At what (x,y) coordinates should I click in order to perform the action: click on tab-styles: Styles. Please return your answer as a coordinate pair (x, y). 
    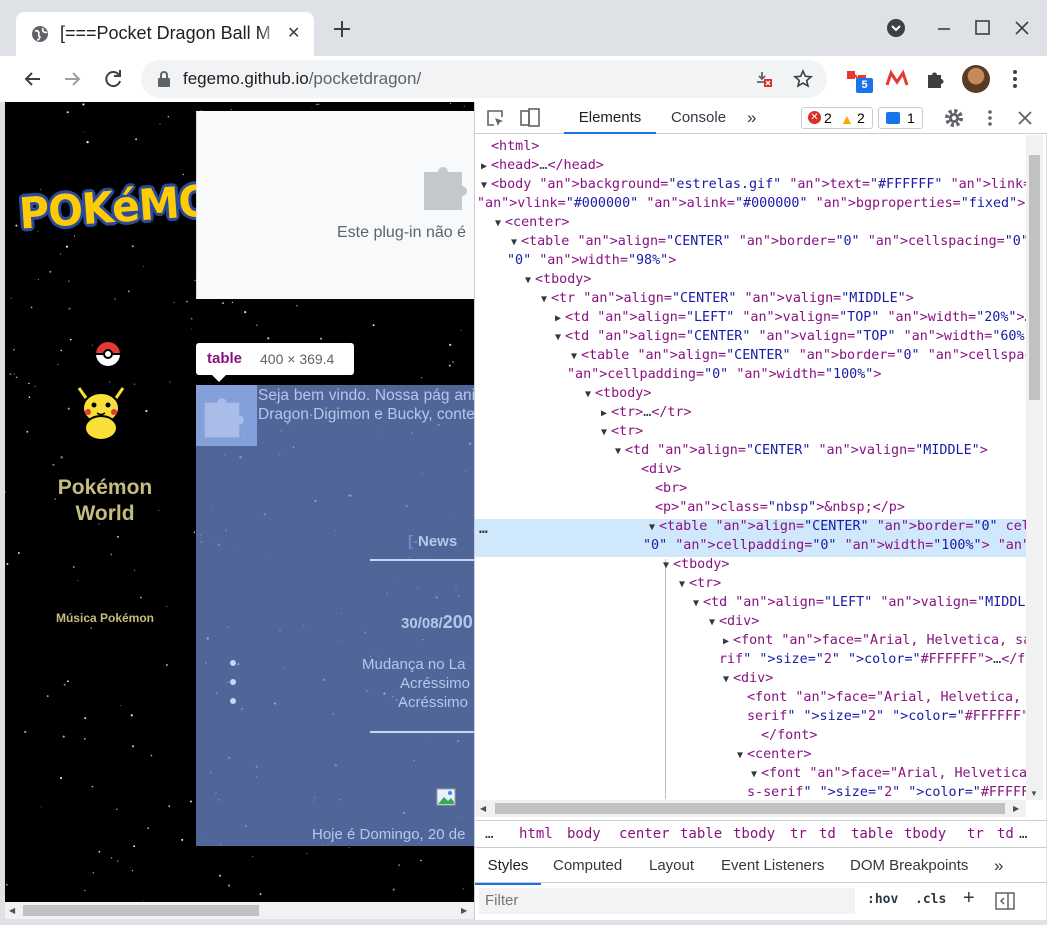
    Looking at the image, I should click on (508, 867).